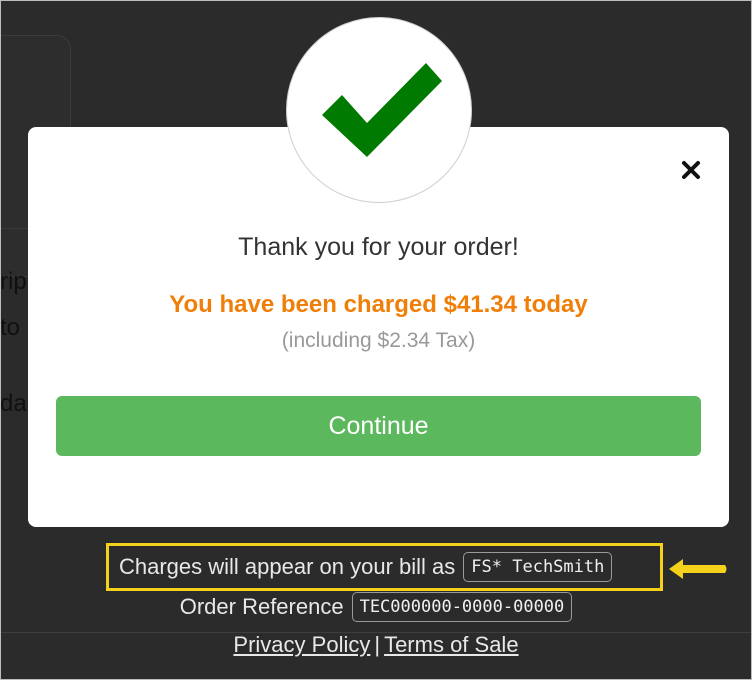 This screenshot has width=752, height=680. Describe the element at coordinates (378, 247) in the screenshot. I see `thank-you-heading: Thank you for your order!` at that location.